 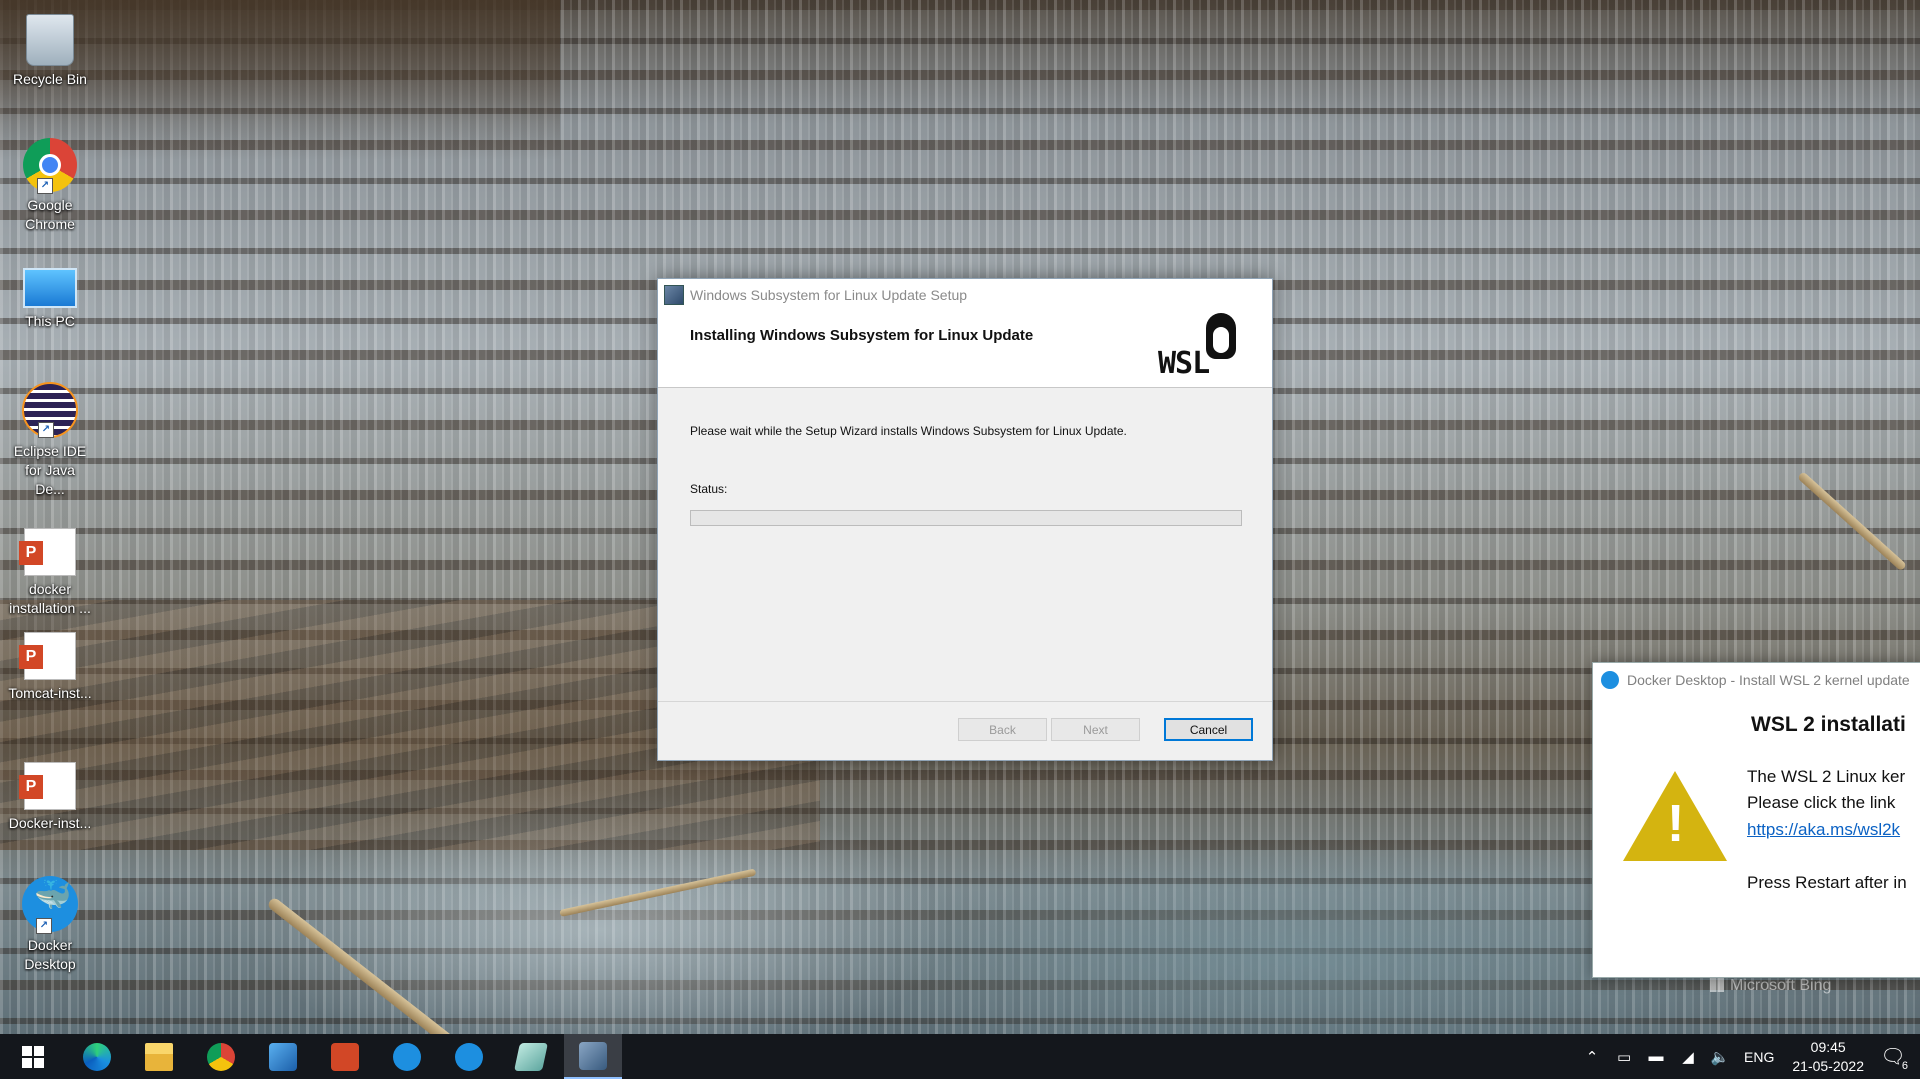 I want to click on docker-message-line: The WSL 2 Linux ker, so click(x=1826, y=776).